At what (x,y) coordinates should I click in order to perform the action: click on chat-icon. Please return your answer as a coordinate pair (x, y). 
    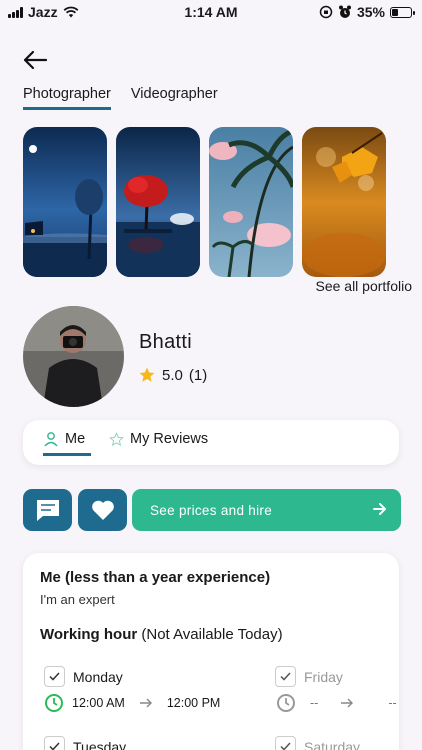
    Looking at the image, I should click on (47, 510).